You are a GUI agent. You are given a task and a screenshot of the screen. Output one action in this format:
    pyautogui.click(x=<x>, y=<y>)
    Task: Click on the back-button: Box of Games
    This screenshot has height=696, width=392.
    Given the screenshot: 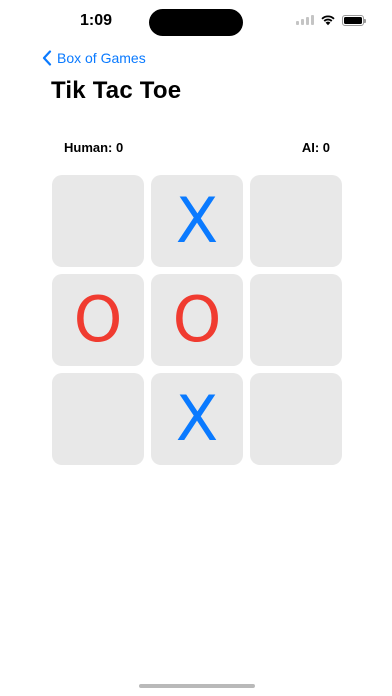 What is the action you would take?
    pyautogui.click(x=94, y=58)
    